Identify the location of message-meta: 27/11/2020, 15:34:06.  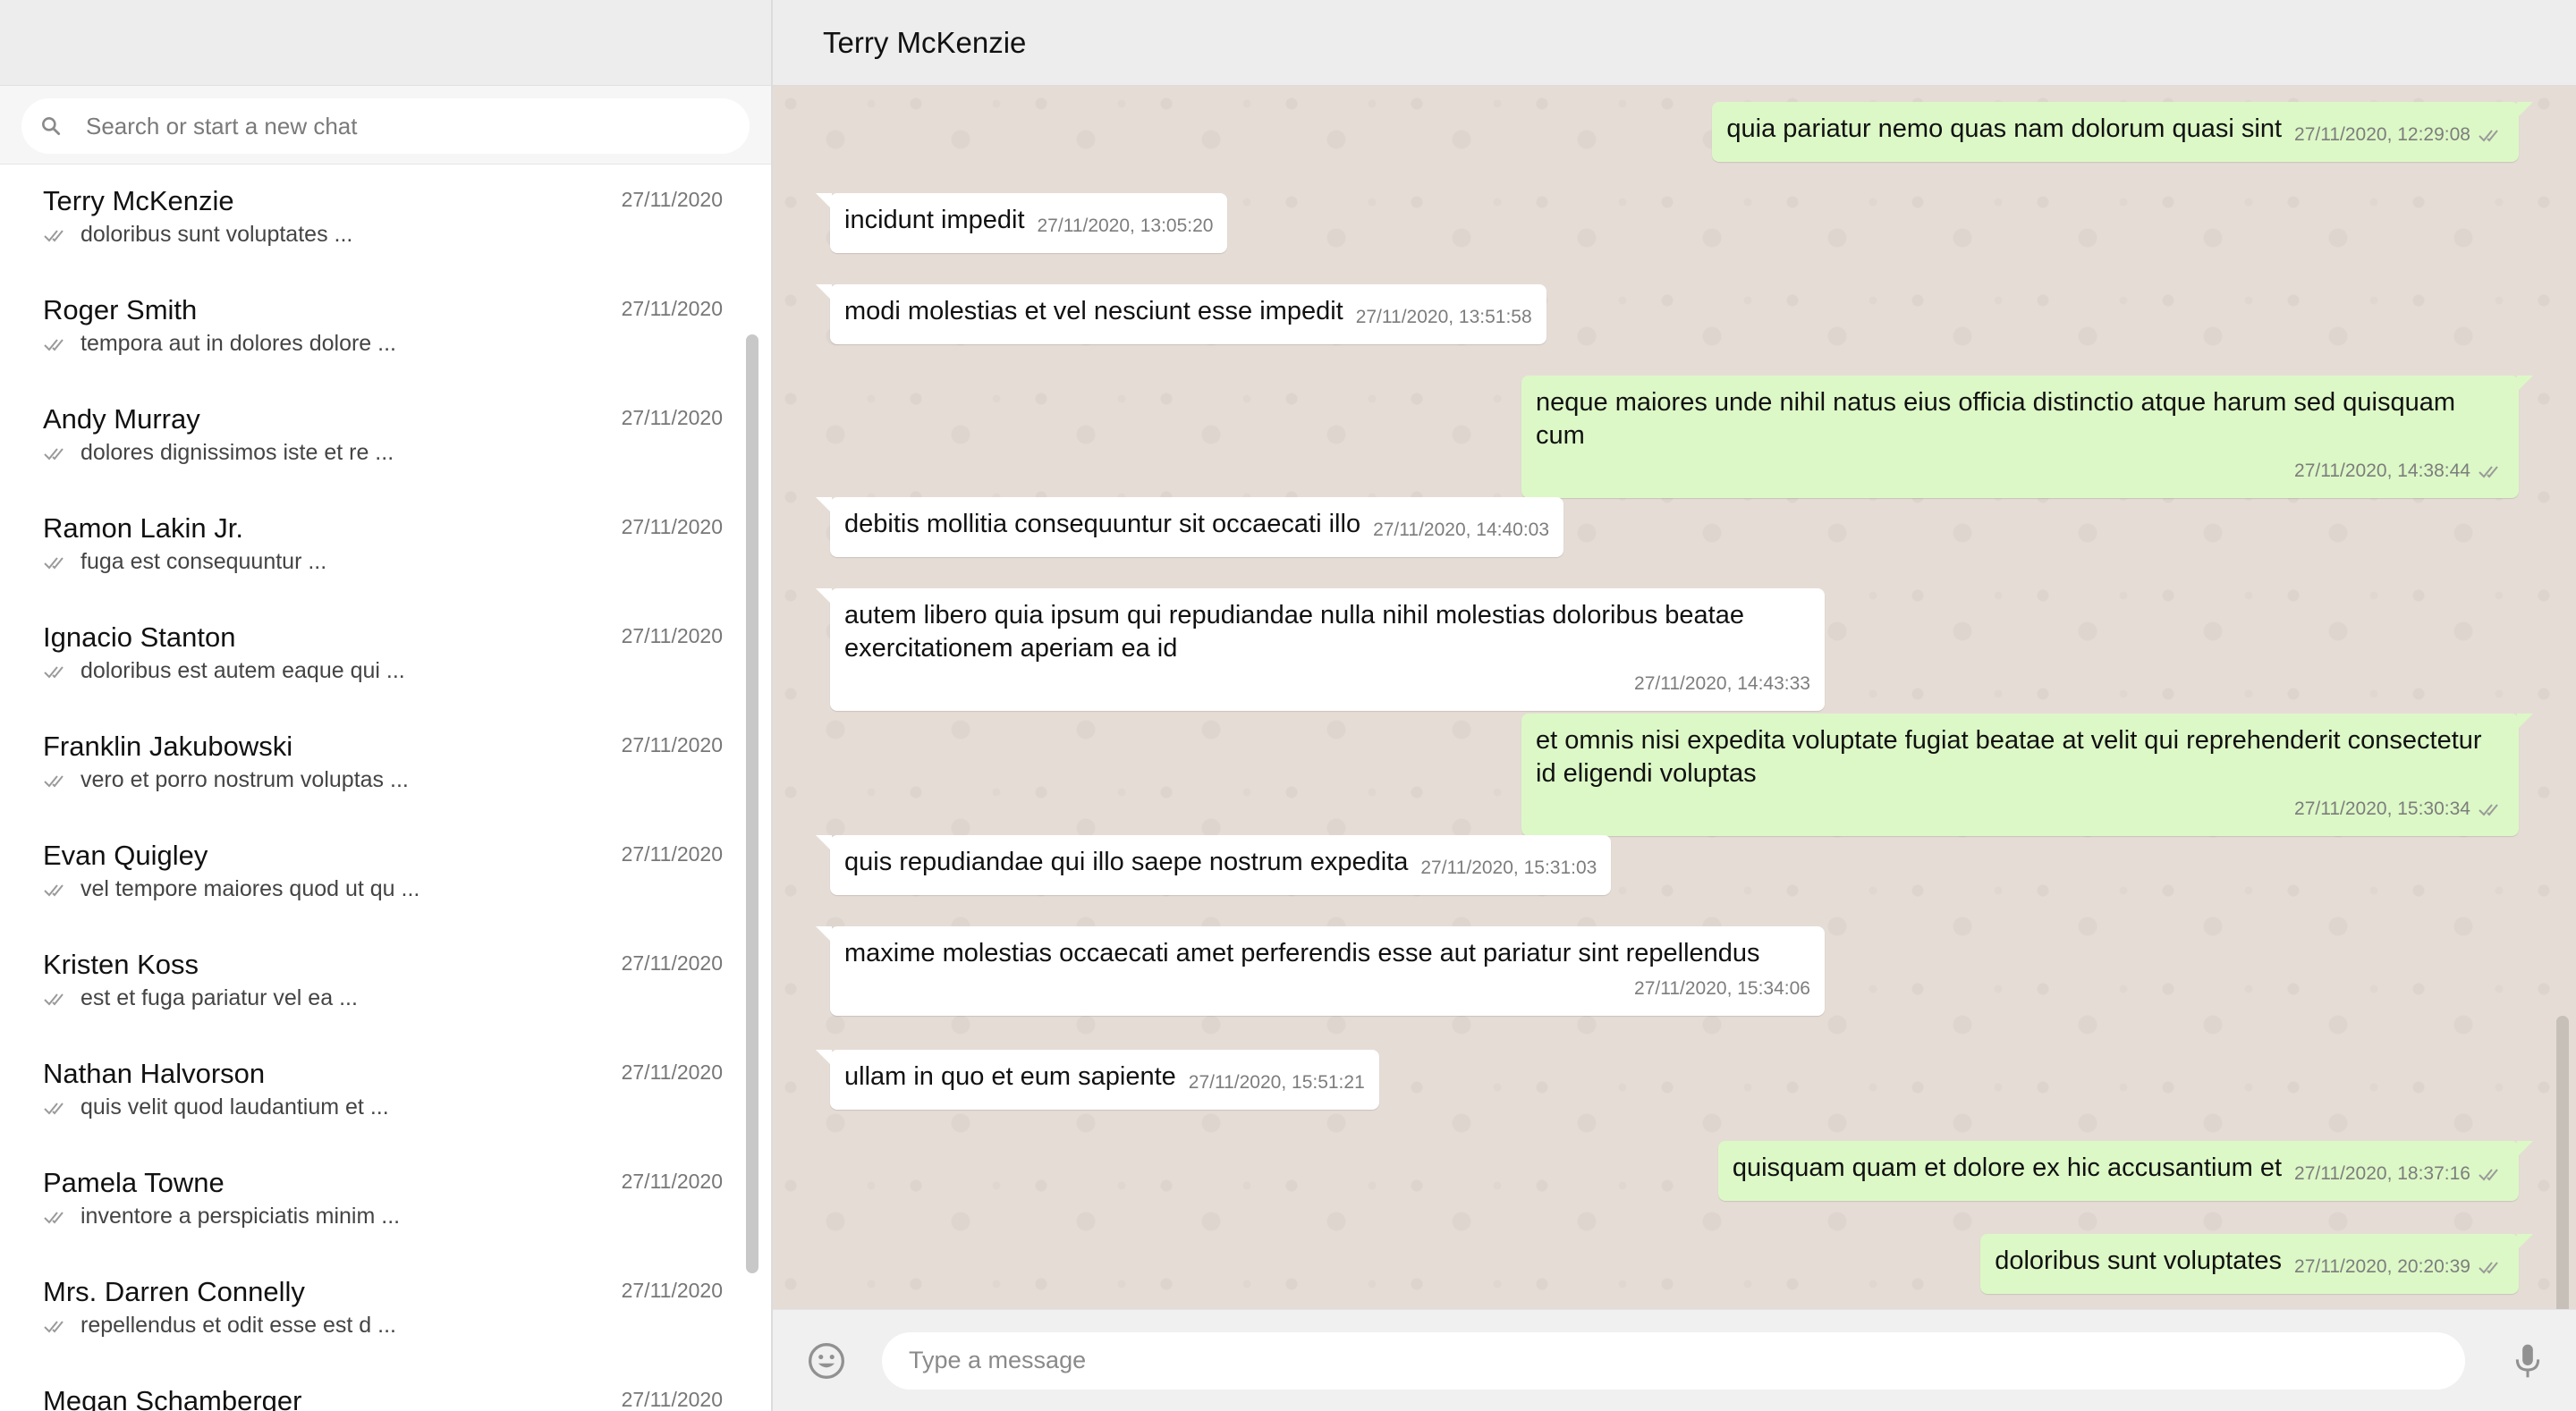
(1327, 988).